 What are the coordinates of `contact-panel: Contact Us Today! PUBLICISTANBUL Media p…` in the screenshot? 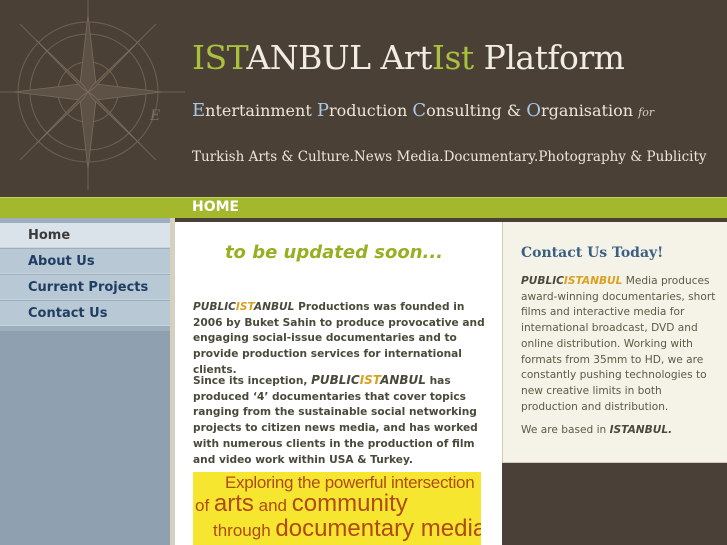 It's located at (614, 342).